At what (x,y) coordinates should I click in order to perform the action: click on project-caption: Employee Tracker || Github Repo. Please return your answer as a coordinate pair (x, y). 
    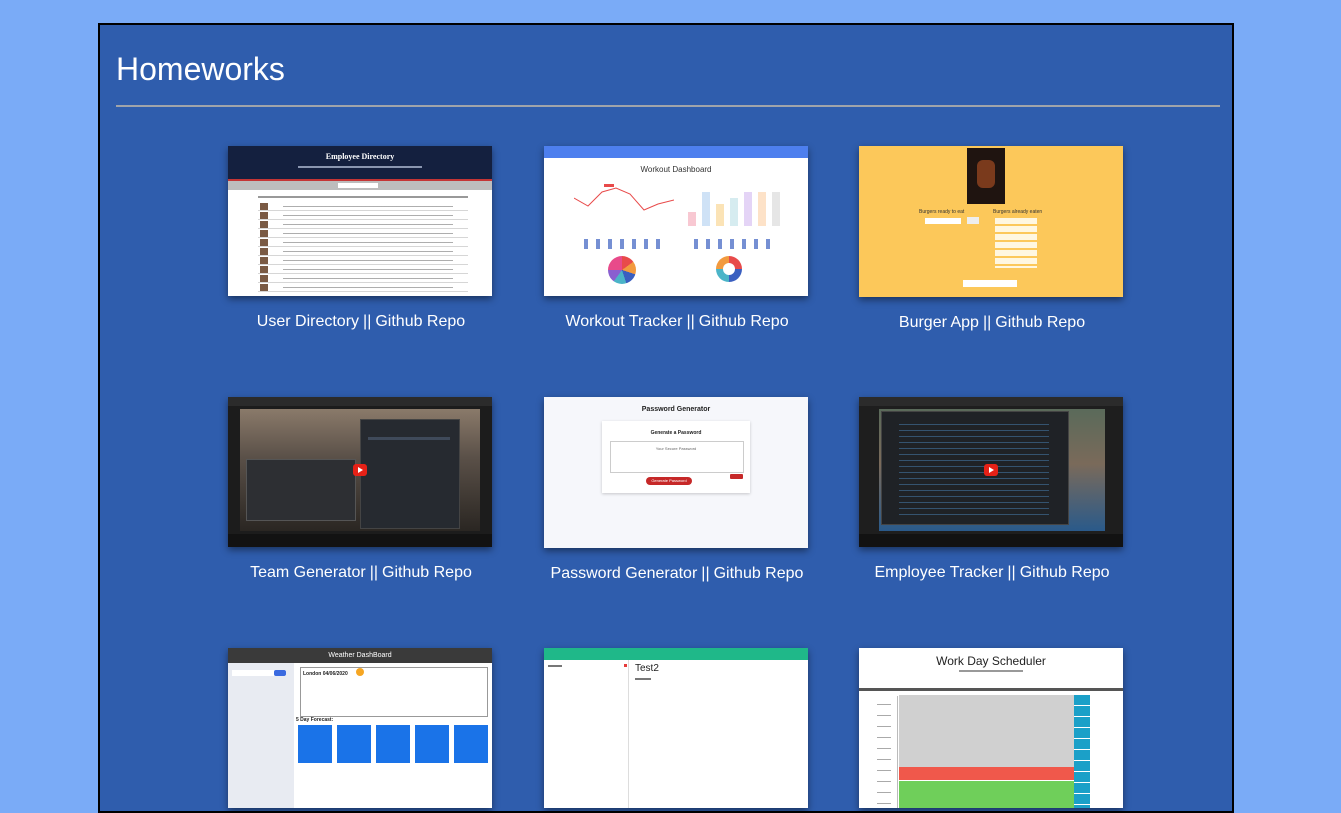
    Looking at the image, I should click on (992, 572).